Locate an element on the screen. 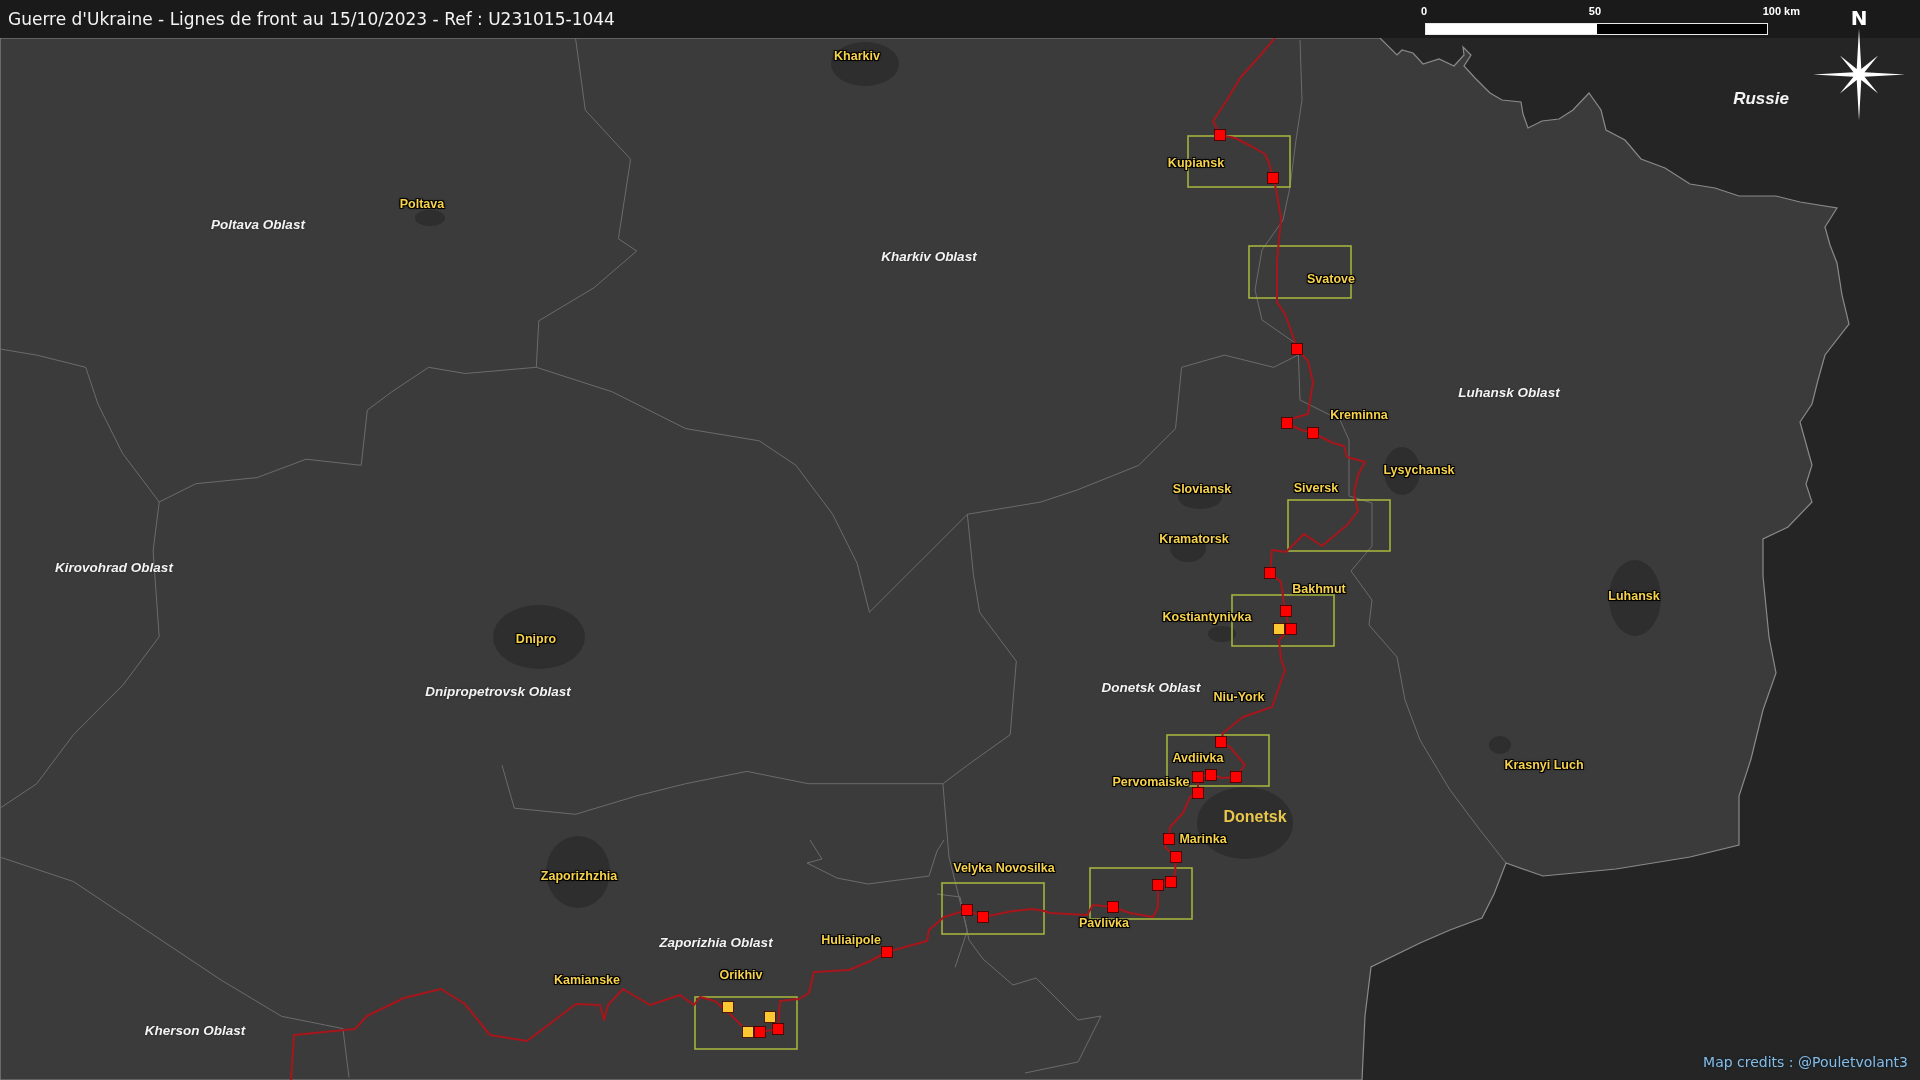  city-label: Huliaipole is located at coordinates (851, 940).